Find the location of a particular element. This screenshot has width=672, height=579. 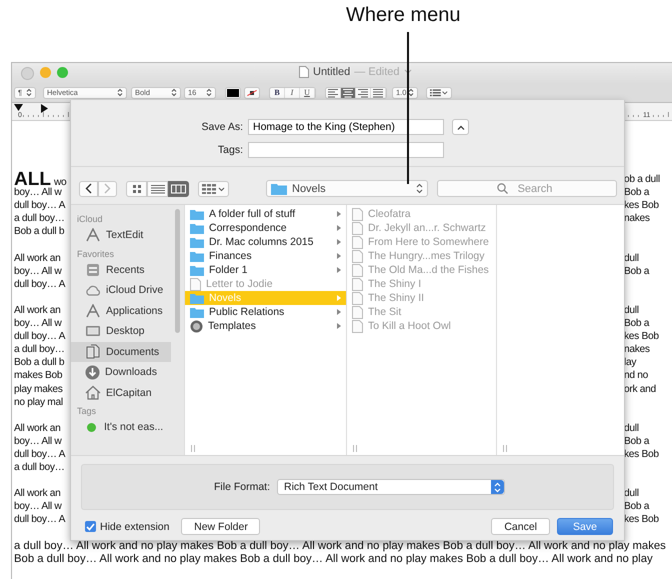

section-header: Favorites is located at coordinates (96, 253).